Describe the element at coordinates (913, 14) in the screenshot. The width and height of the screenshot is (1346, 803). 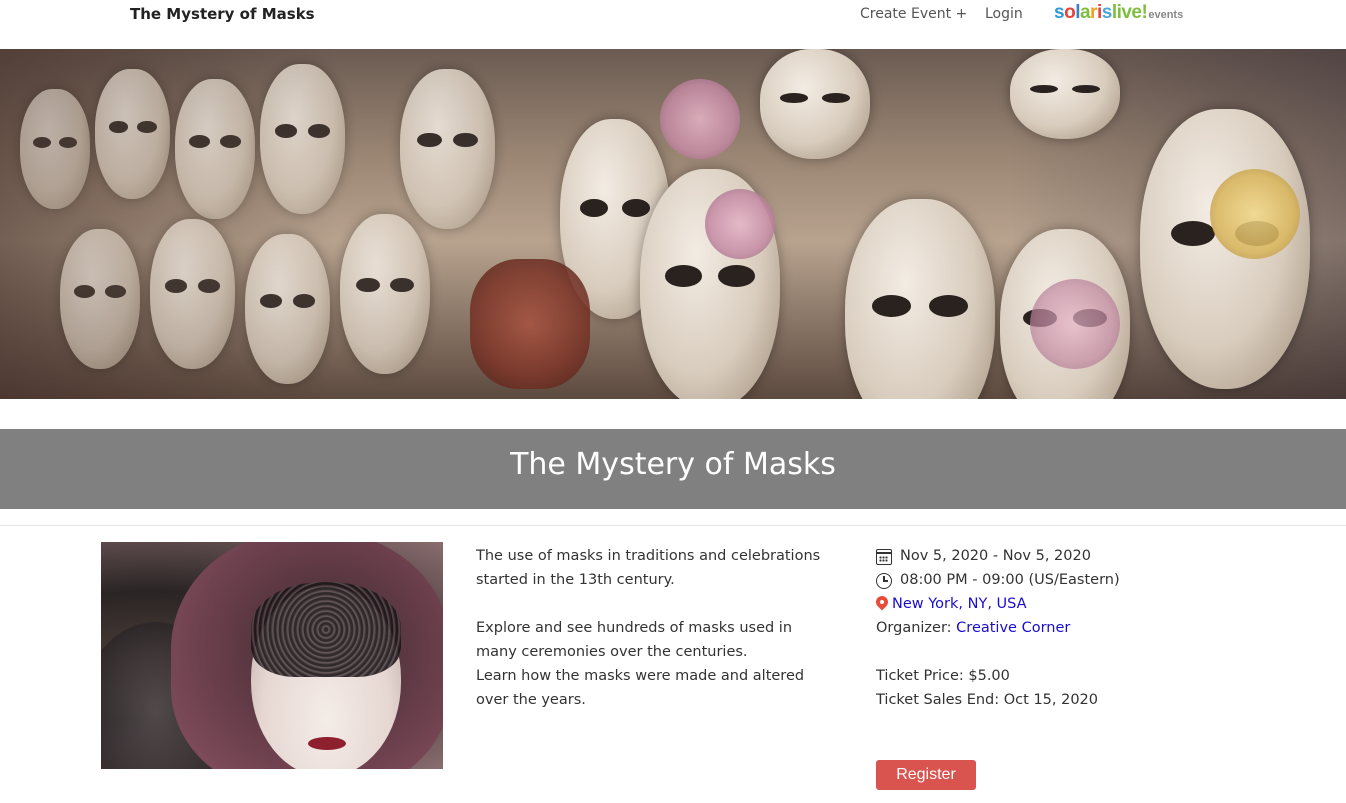
I see `create-event-link: Create Event +` at that location.